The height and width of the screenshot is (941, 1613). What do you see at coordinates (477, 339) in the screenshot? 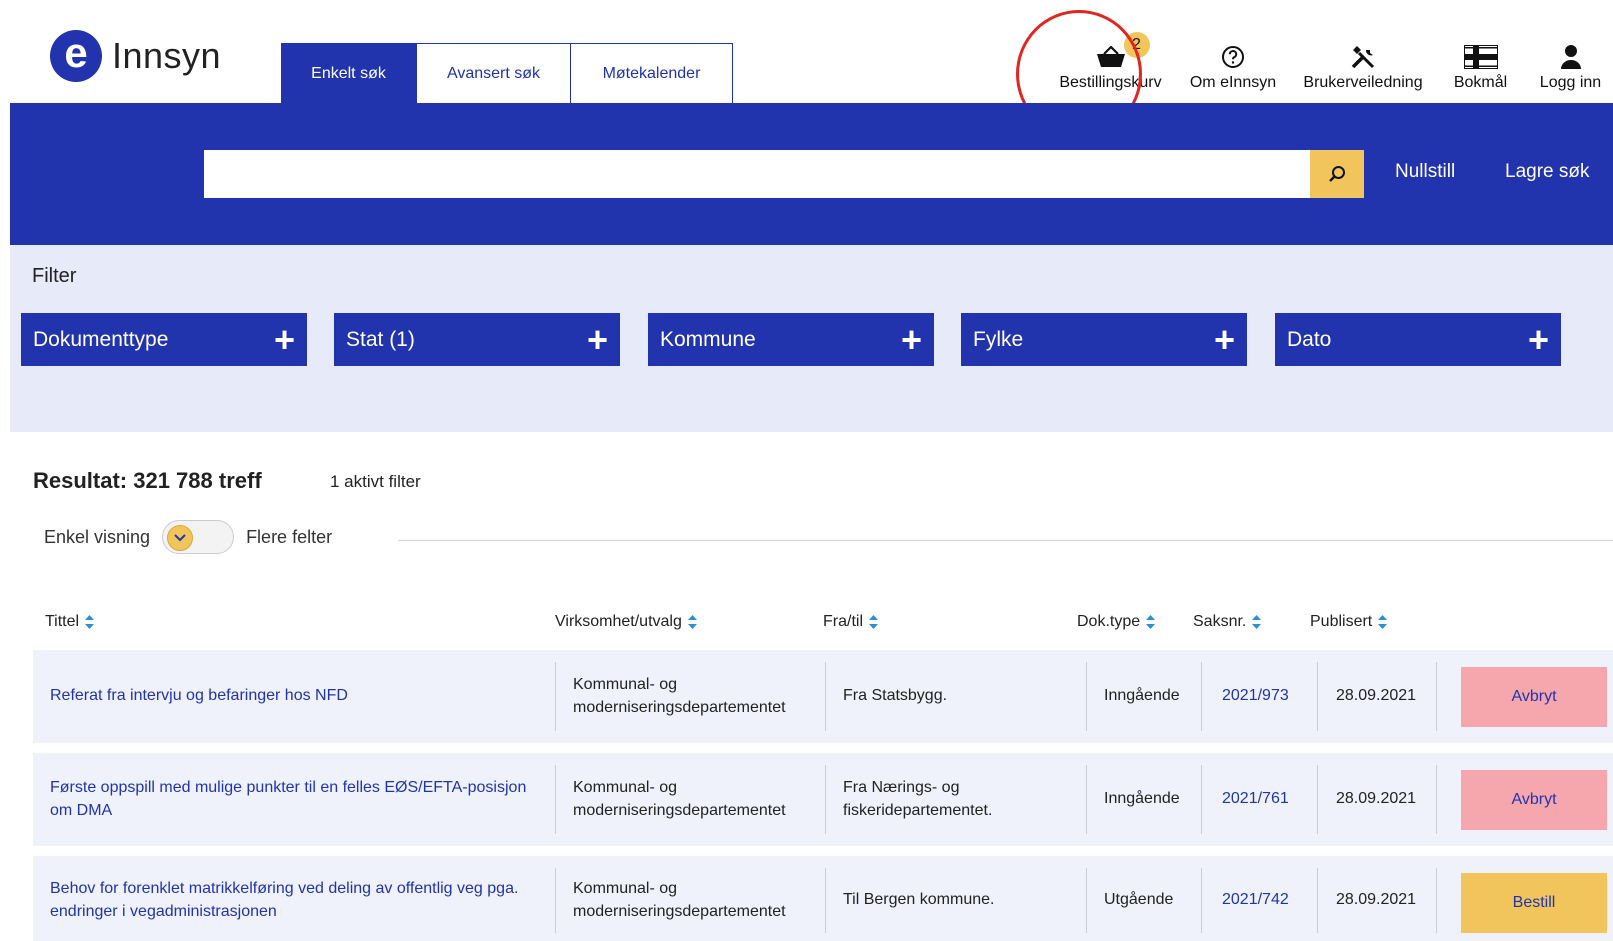
I see `filter-state: Stat (1) +` at bounding box center [477, 339].